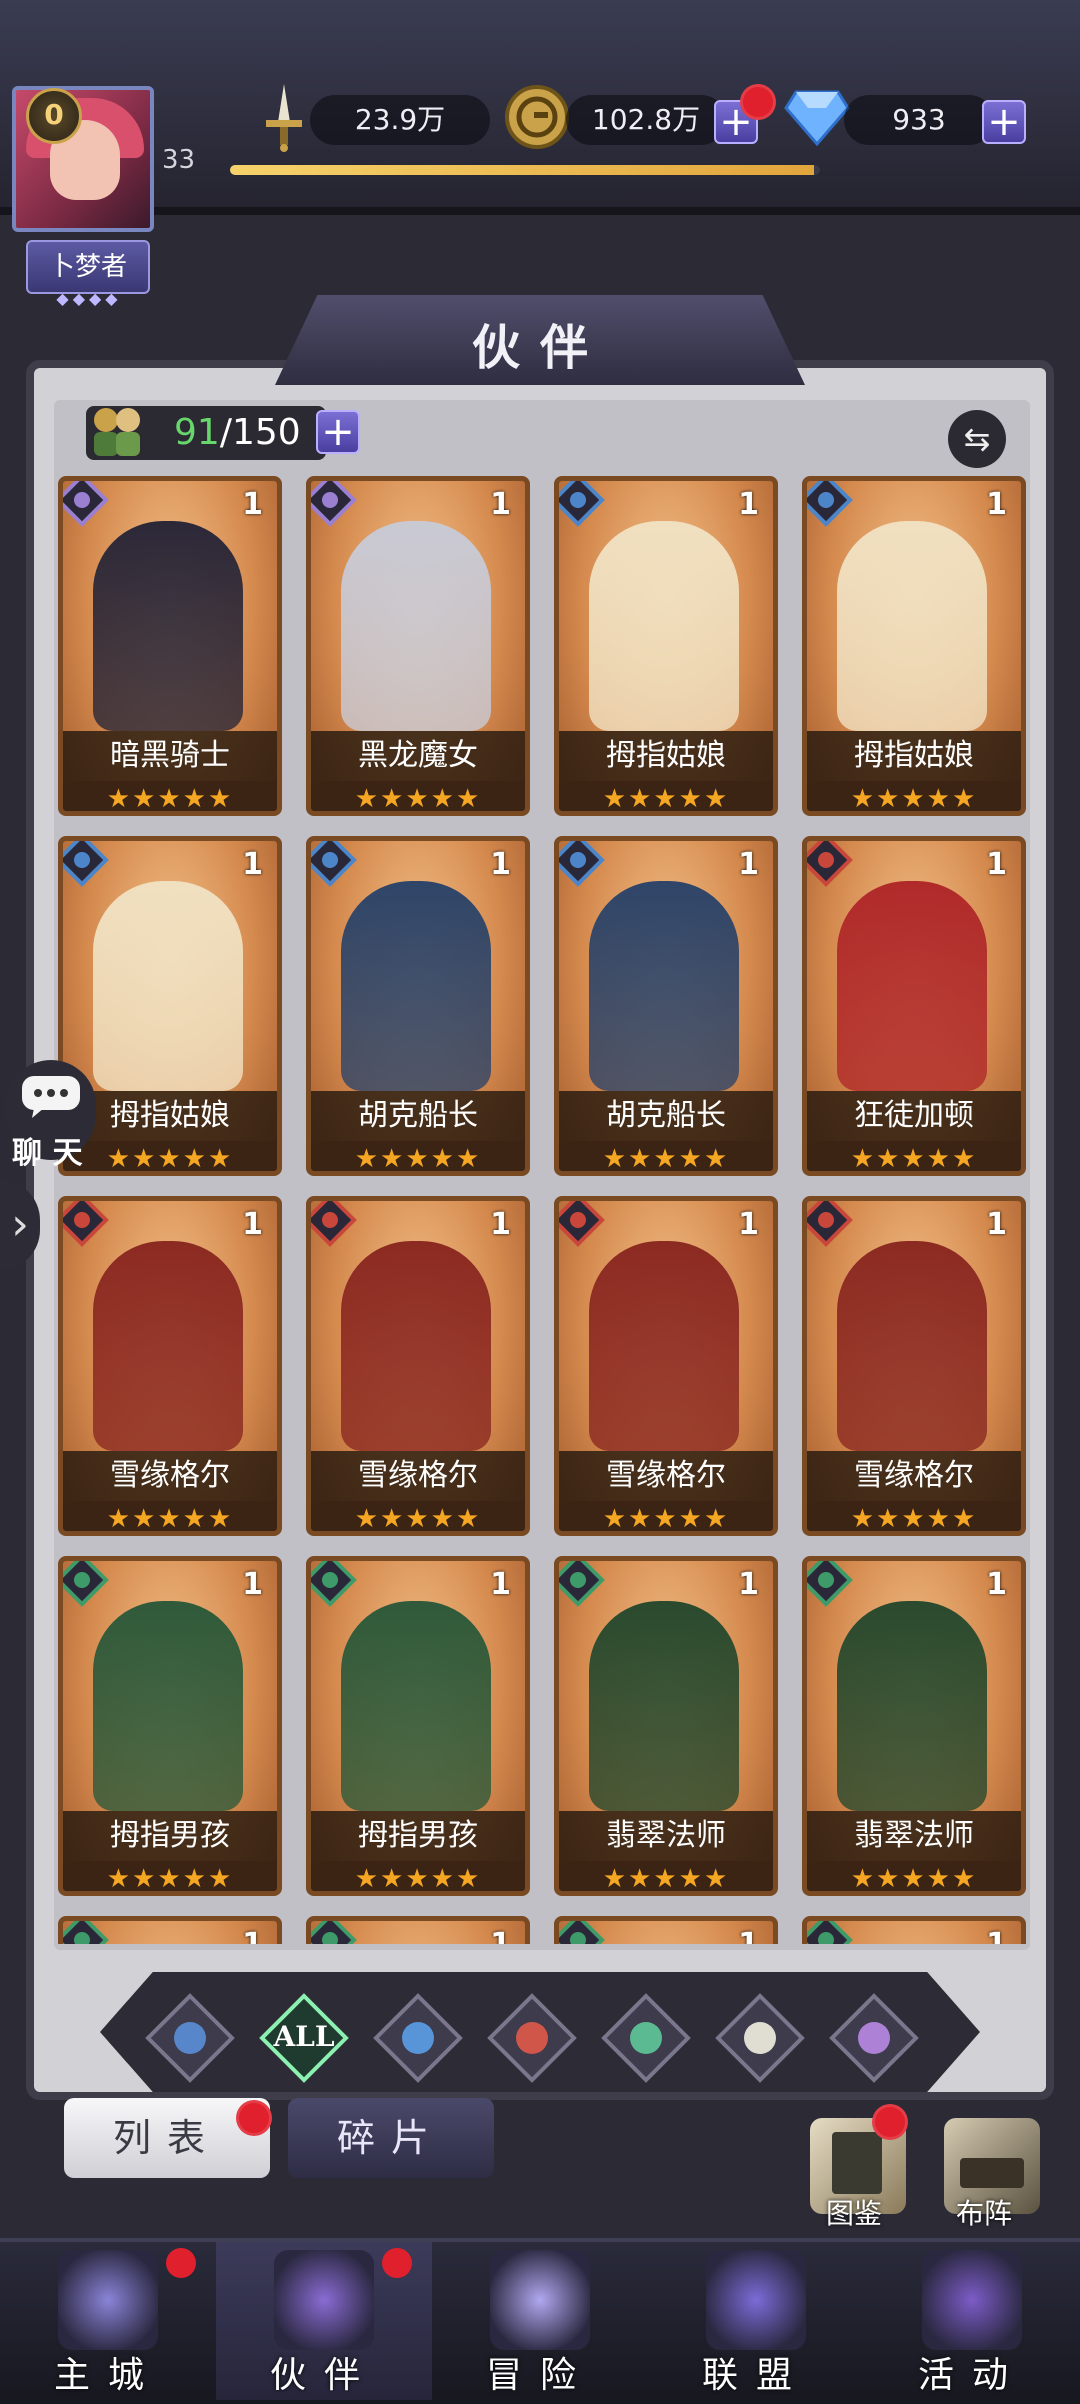 Image resolution: width=1080 pixels, height=2404 pixels. Describe the element at coordinates (857, 2163) in the screenshot. I see `book-glyph` at that location.